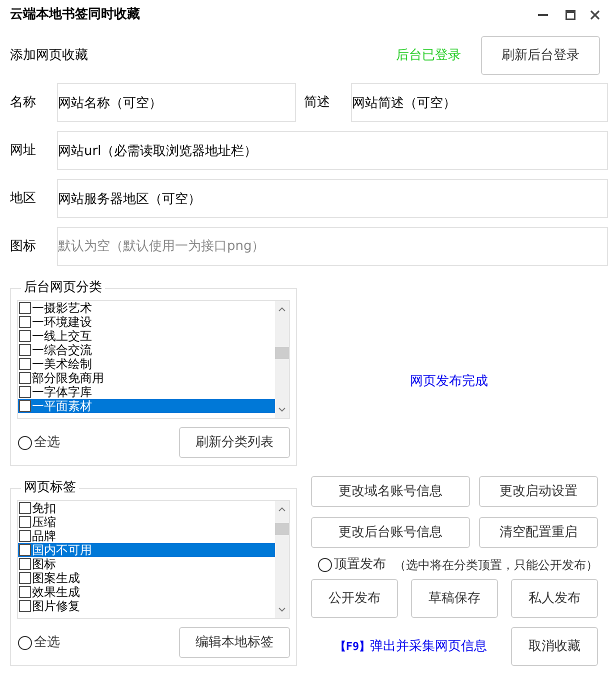 Image resolution: width=612 pixels, height=679 pixels. Describe the element at coordinates (146, 508) in the screenshot. I see `list-item: 免扣` at that location.